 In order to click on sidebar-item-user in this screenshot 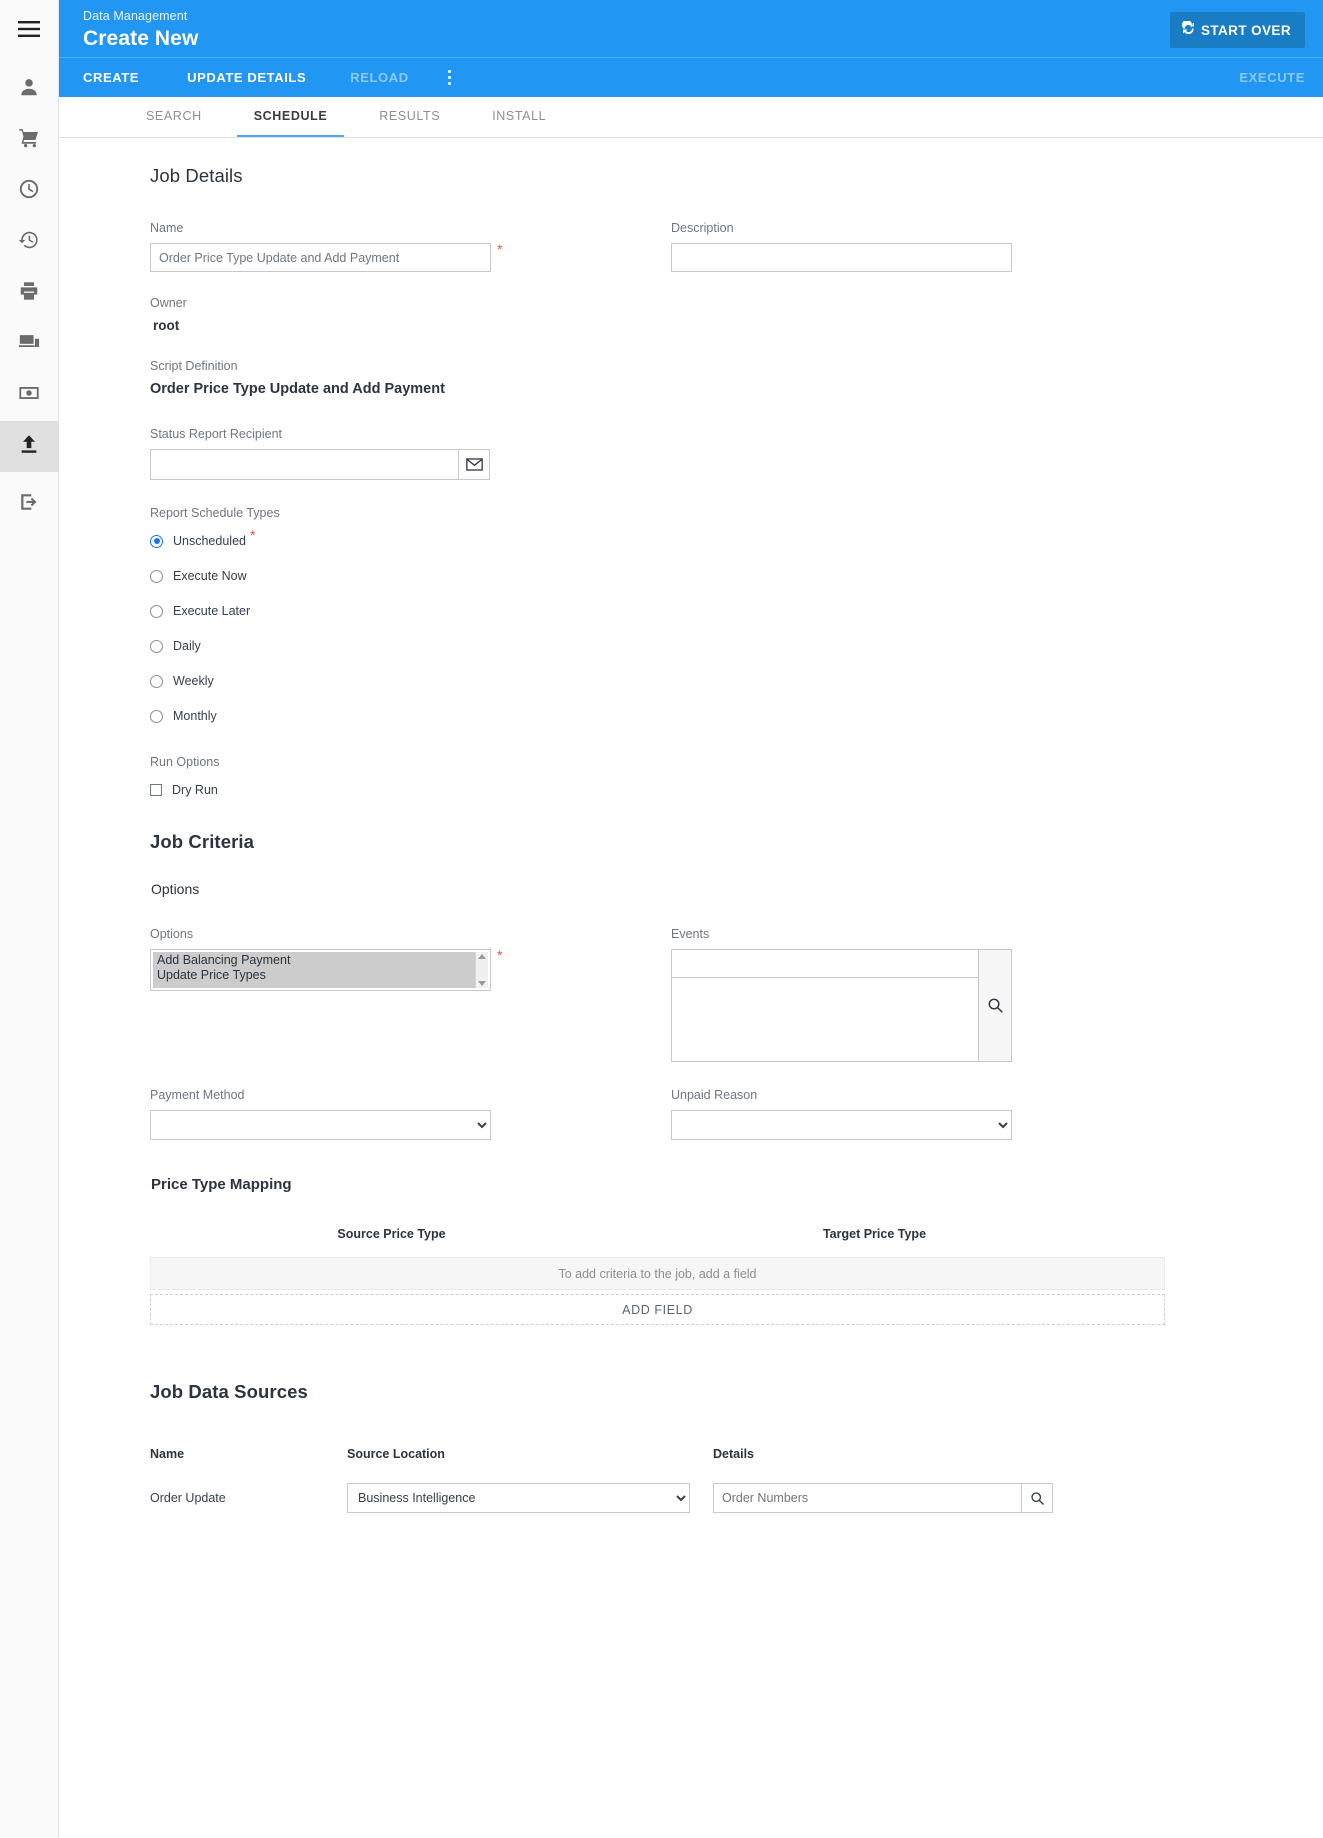, I will do `click(29, 89)`.